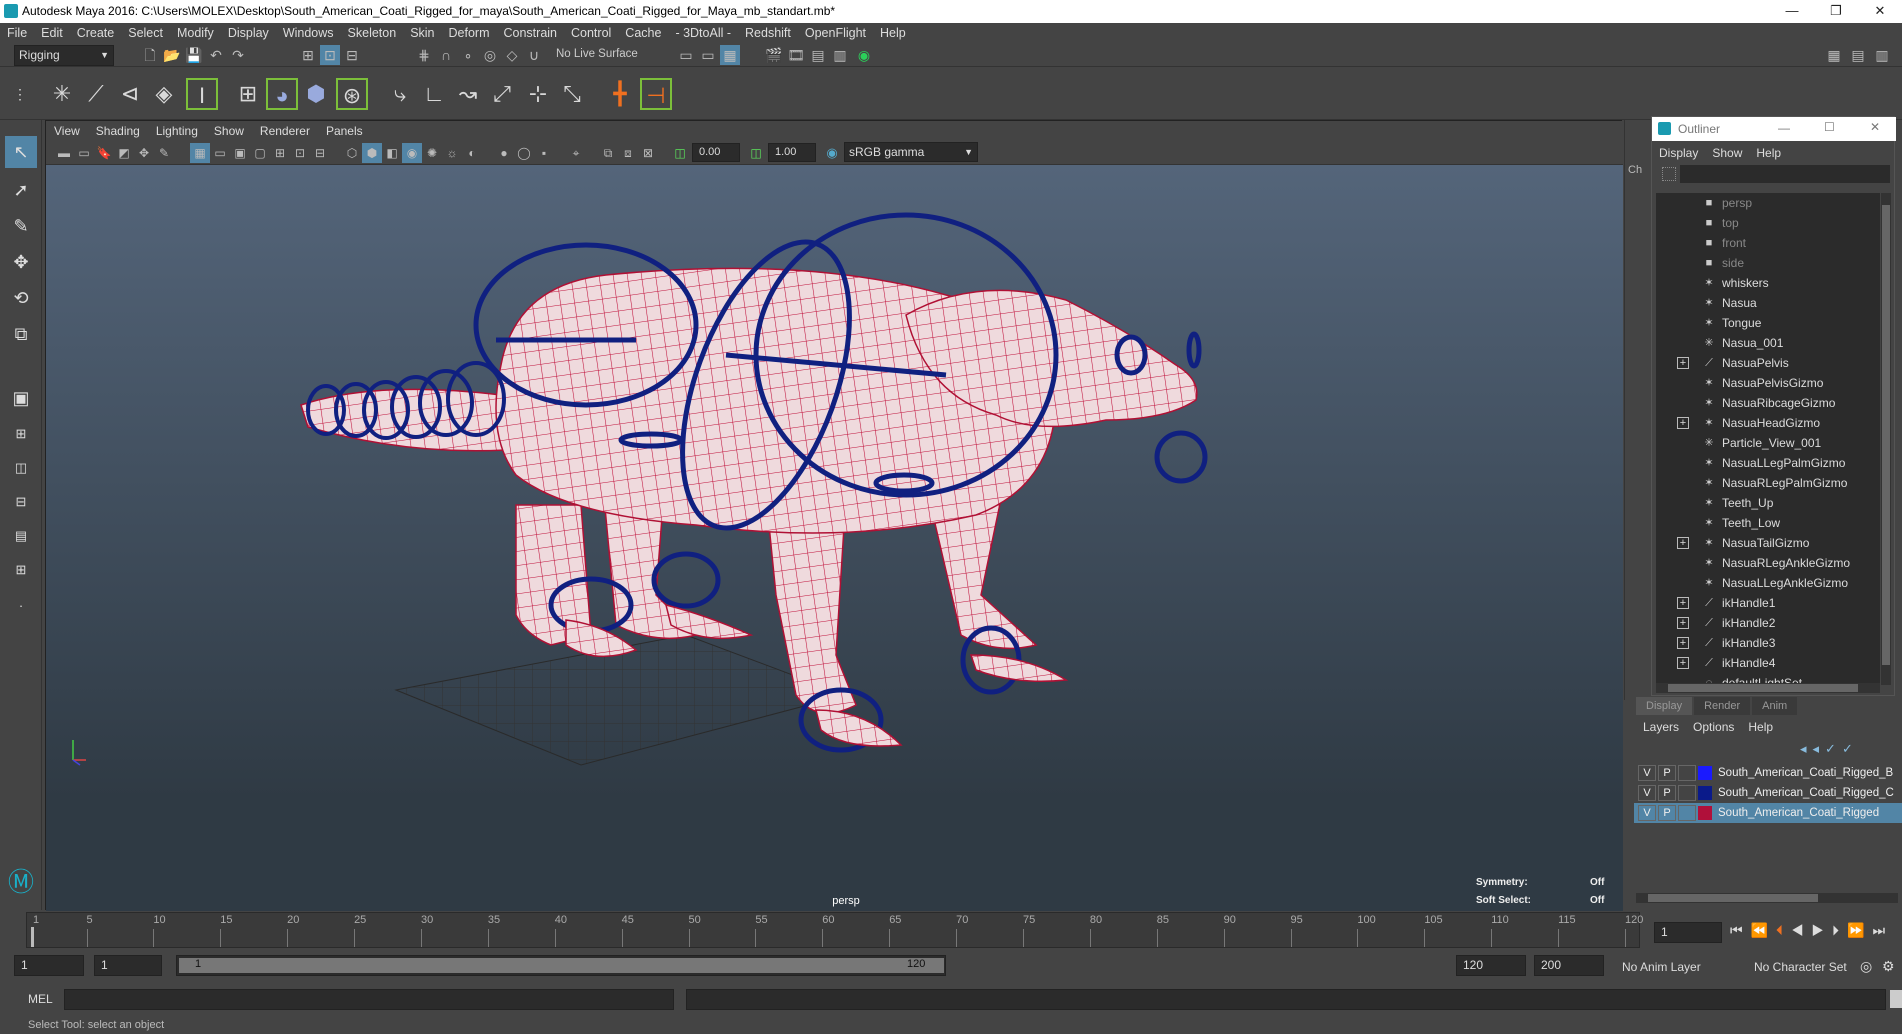 Image resolution: width=1902 pixels, height=1034 pixels. I want to click on playback-controls: ⏮⏪⏴◀▶⏵⏩⏭, so click(1811, 930).